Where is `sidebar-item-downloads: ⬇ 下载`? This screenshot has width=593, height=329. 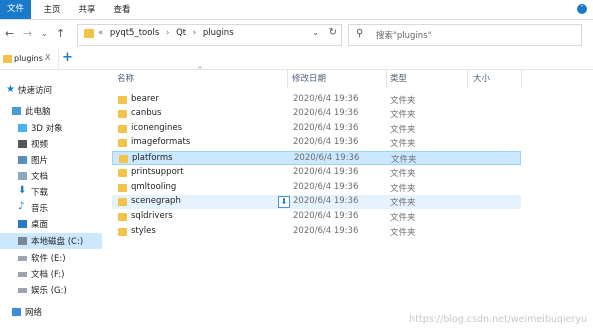
sidebar-item-downloads: ⬇ 下载 is located at coordinates (51, 192).